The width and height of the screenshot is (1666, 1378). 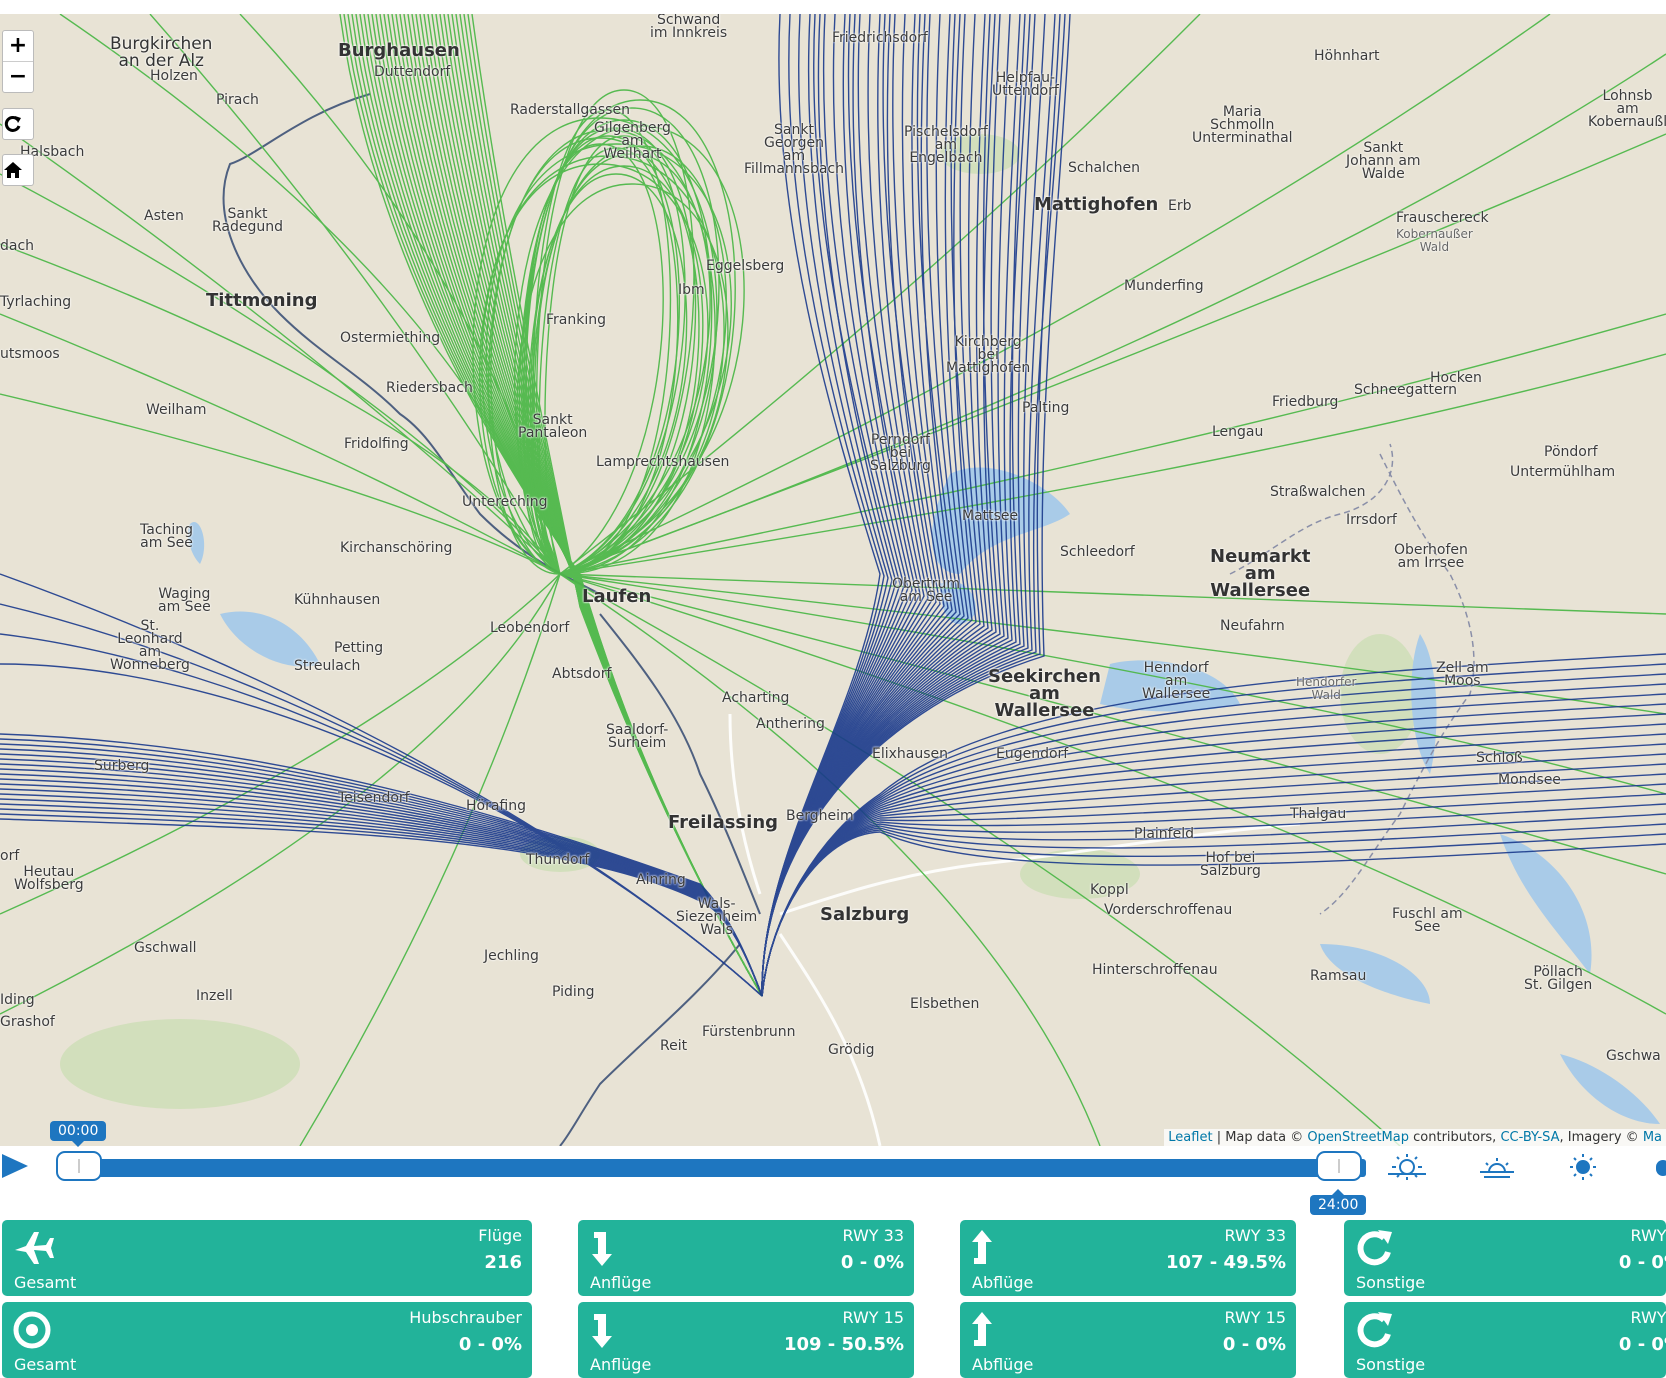 I want to click on place-st-leonhard: St. Leonhard am Wonneberg, so click(x=150, y=645).